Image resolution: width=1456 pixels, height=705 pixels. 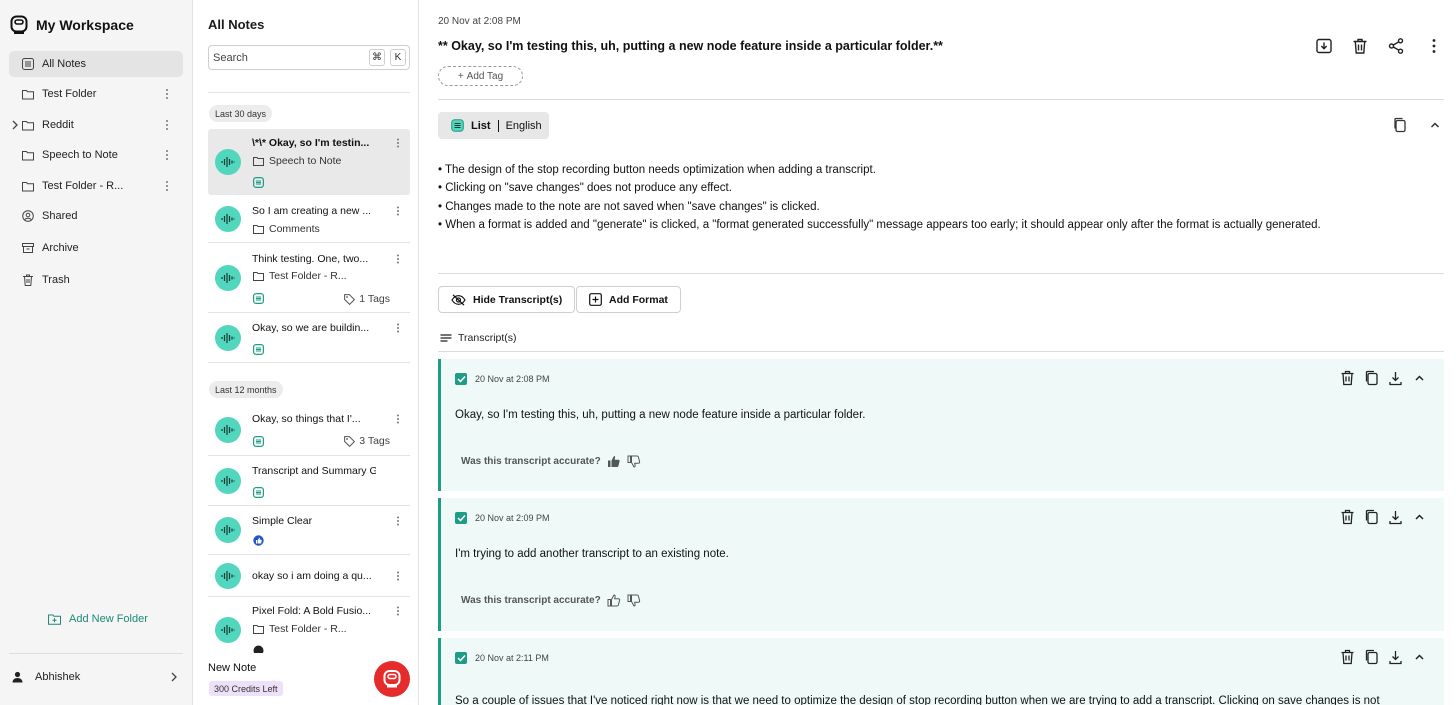 I want to click on share-icon, so click(x=1396, y=46).